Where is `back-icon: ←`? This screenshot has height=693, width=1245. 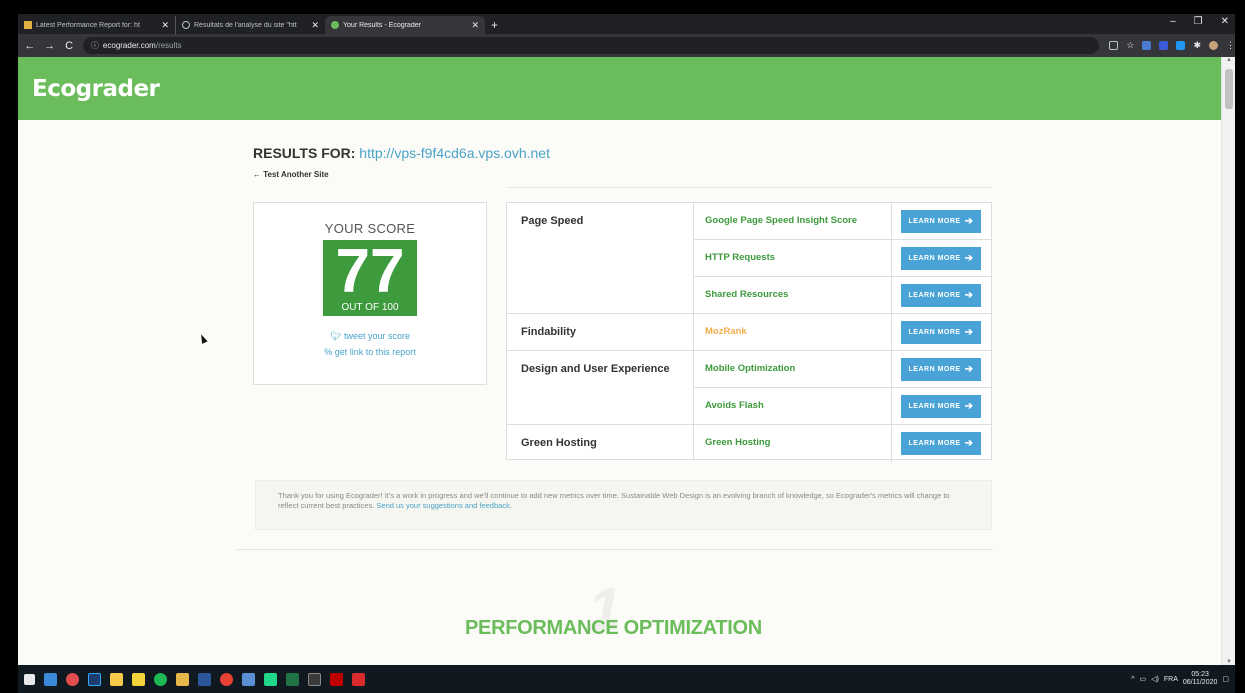 back-icon: ← is located at coordinates (30, 46).